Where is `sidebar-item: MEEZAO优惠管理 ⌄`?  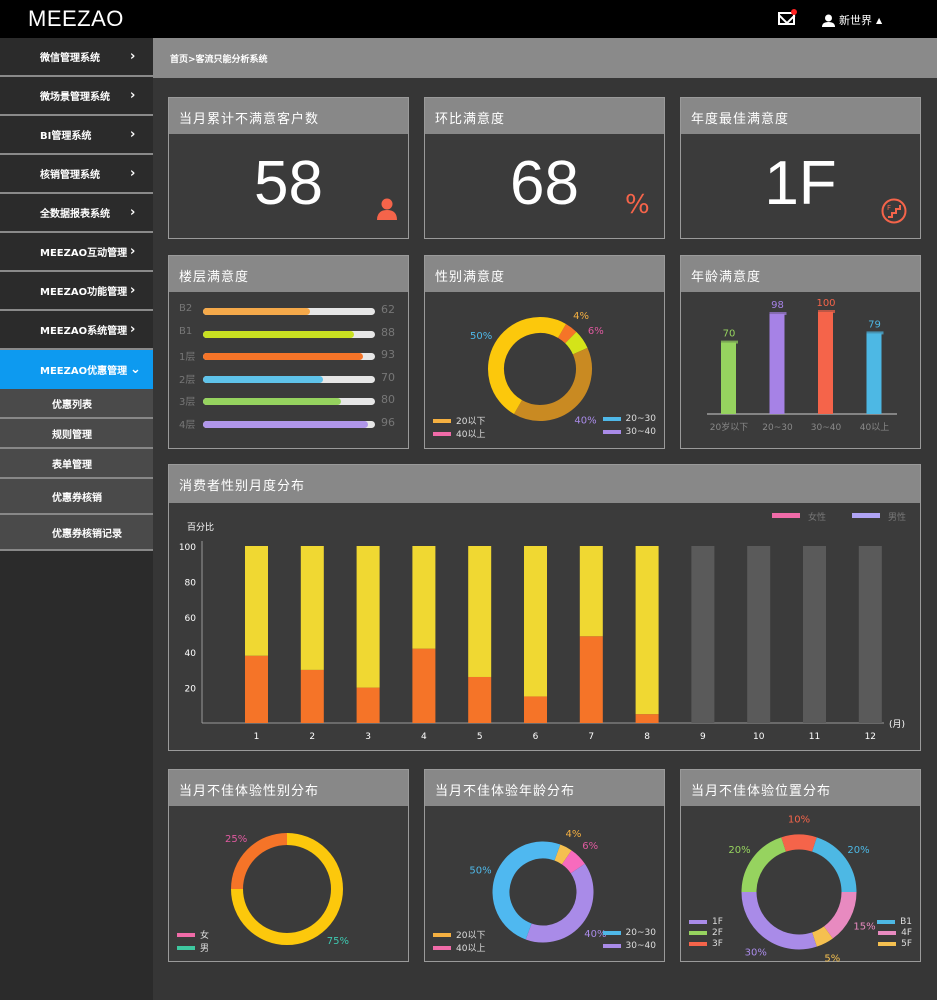 sidebar-item: MEEZAO优惠管理 ⌄ is located at coordinates (76, 369).